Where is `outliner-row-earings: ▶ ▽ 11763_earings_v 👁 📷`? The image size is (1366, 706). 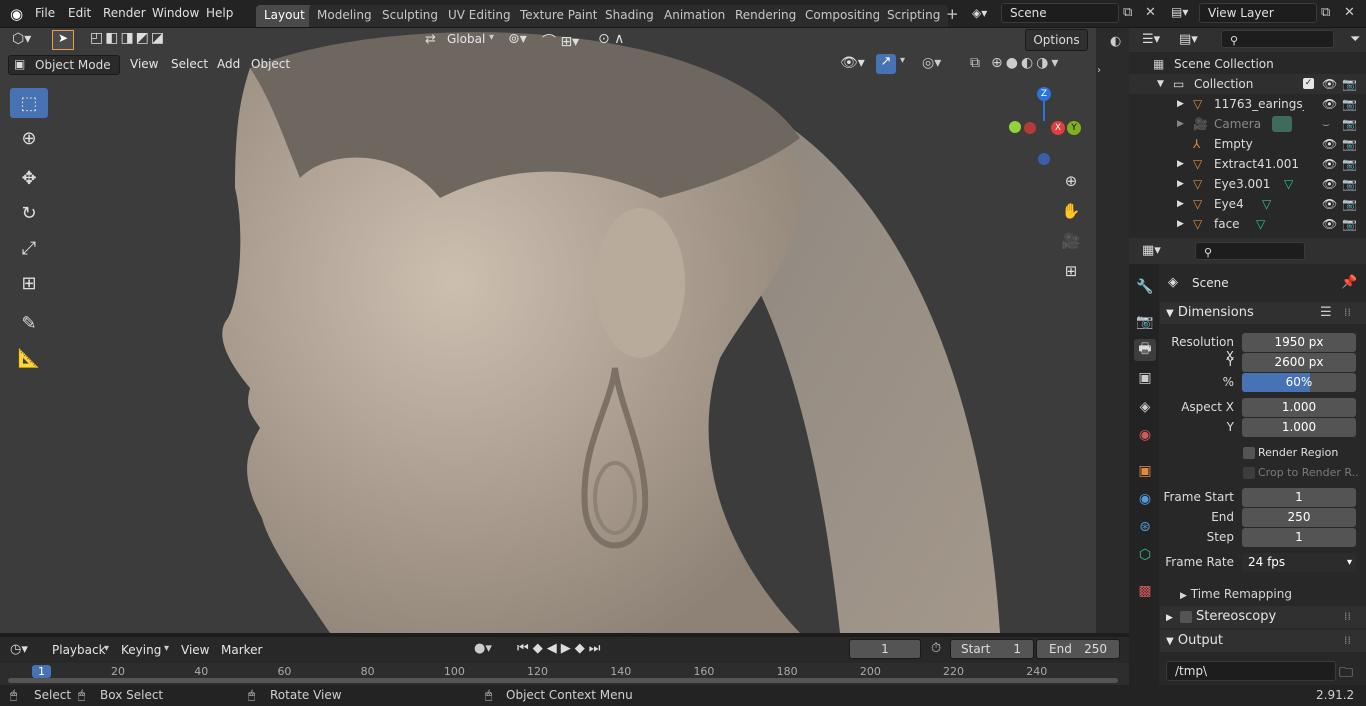
outliner-row-earings: ▶ ▽ 11763_earings_v 👁 📷 is located at coordinates (1247, 104).